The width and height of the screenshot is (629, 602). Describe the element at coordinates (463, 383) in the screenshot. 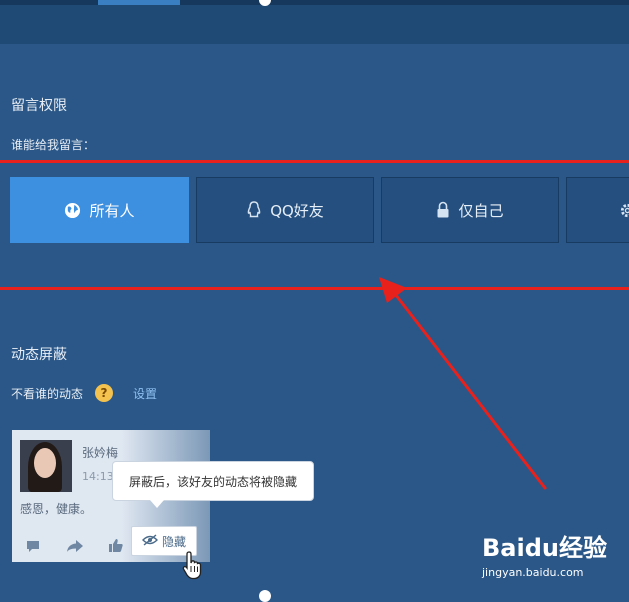

I see `red-arrow-annotation` at that location.